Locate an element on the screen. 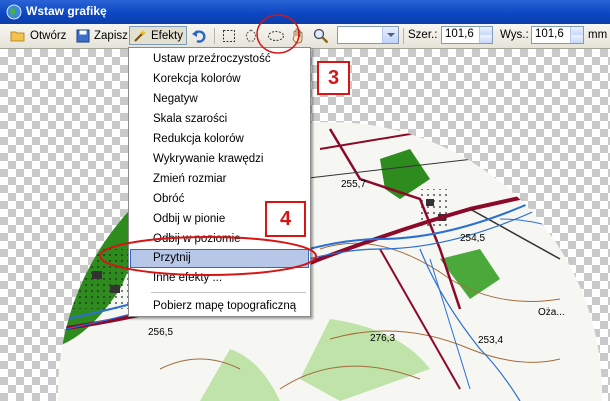 This screenshot has height=401, width=610. menu-item-label: Obróć is located at coordinates (169, 199).